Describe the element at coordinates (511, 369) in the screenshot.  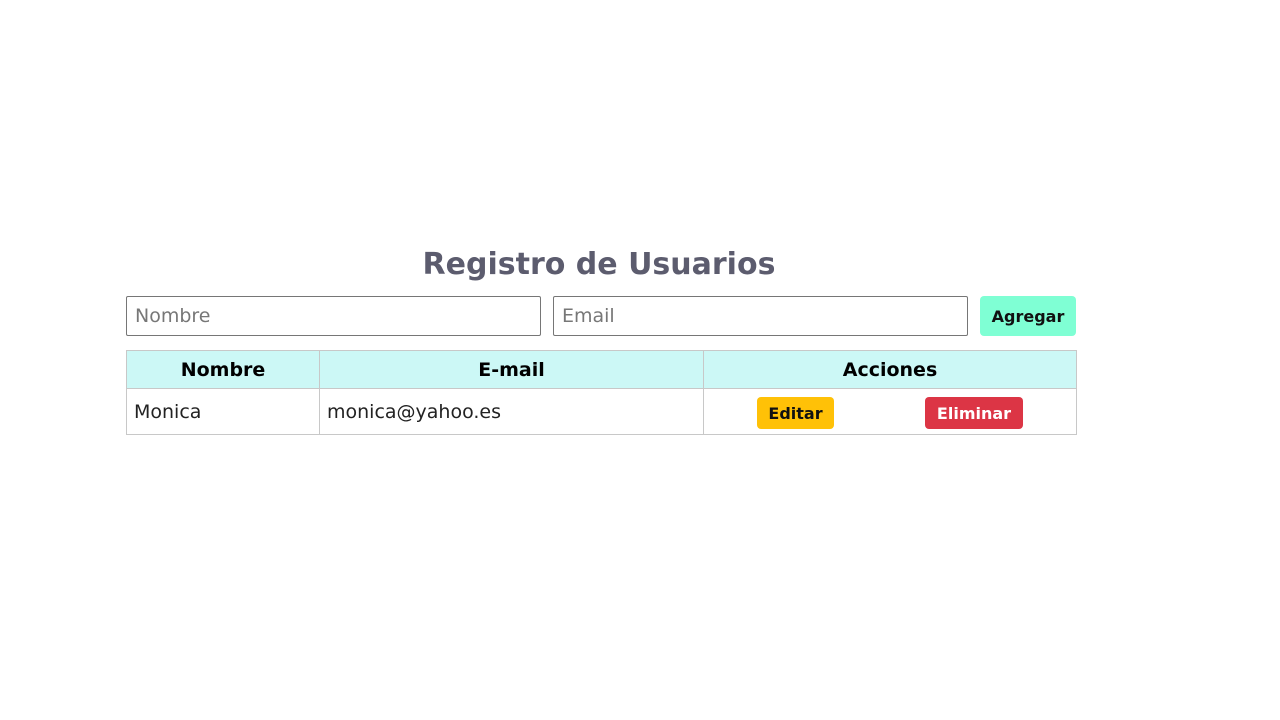
I see `column-header-email: E-mail` at that location.